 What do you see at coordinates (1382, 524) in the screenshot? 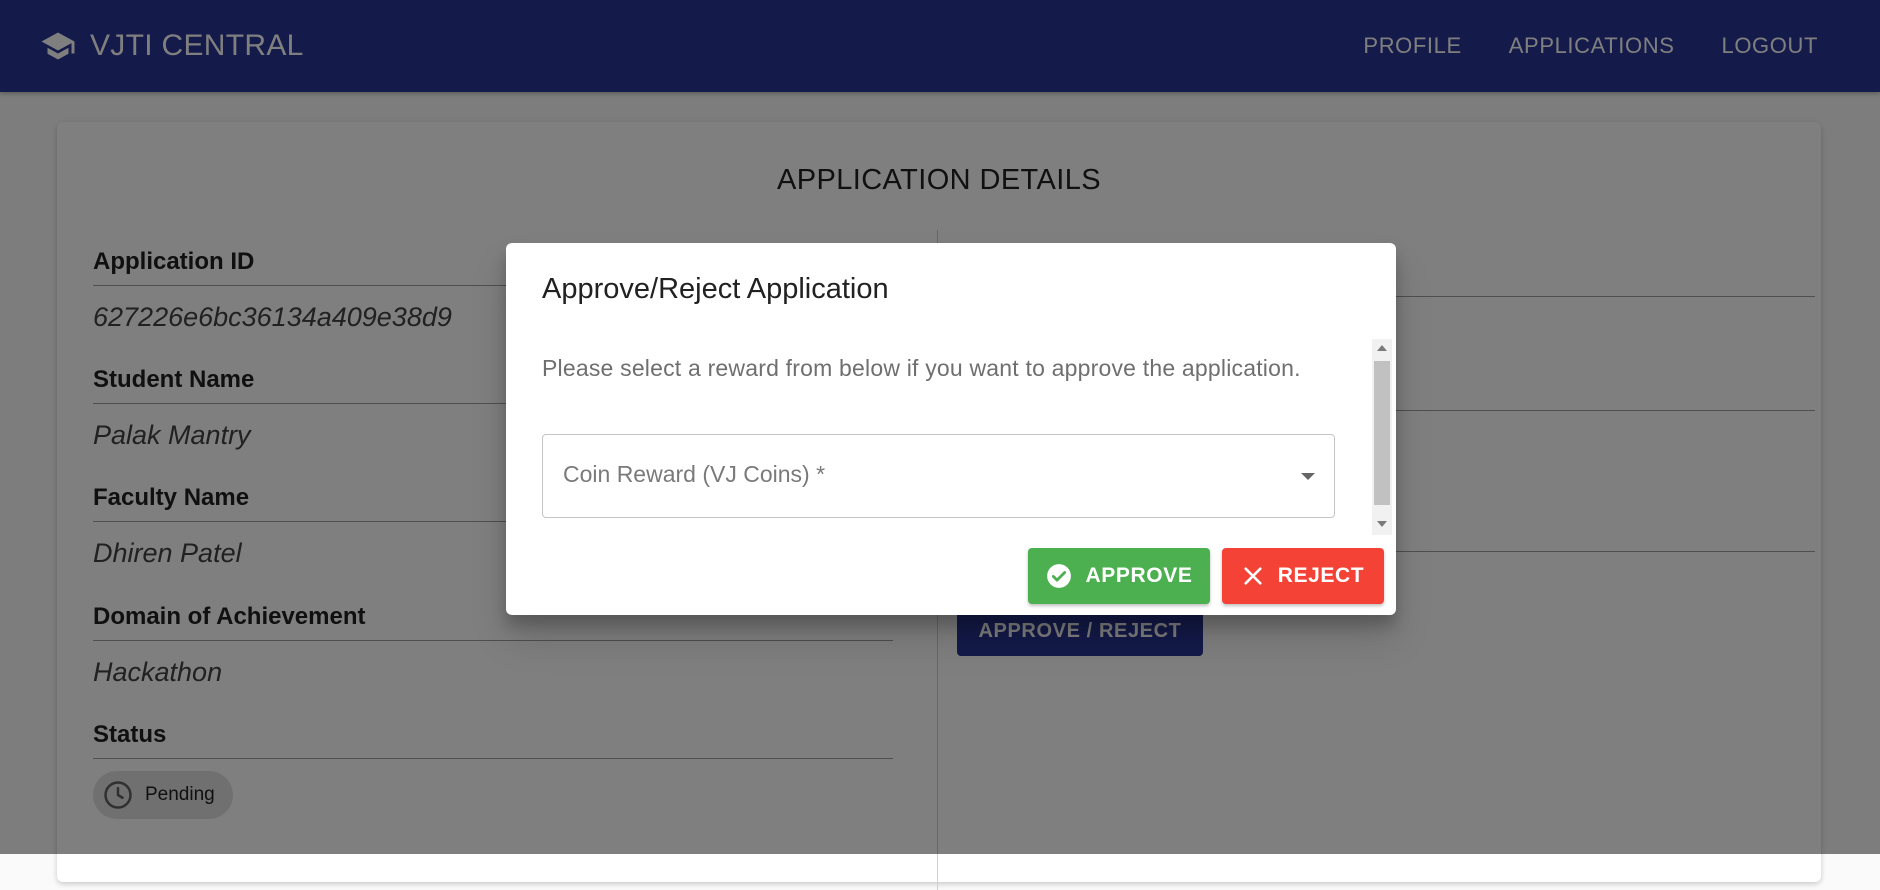
I see `scroll-down-icon` at bounding box center [1382, 524].